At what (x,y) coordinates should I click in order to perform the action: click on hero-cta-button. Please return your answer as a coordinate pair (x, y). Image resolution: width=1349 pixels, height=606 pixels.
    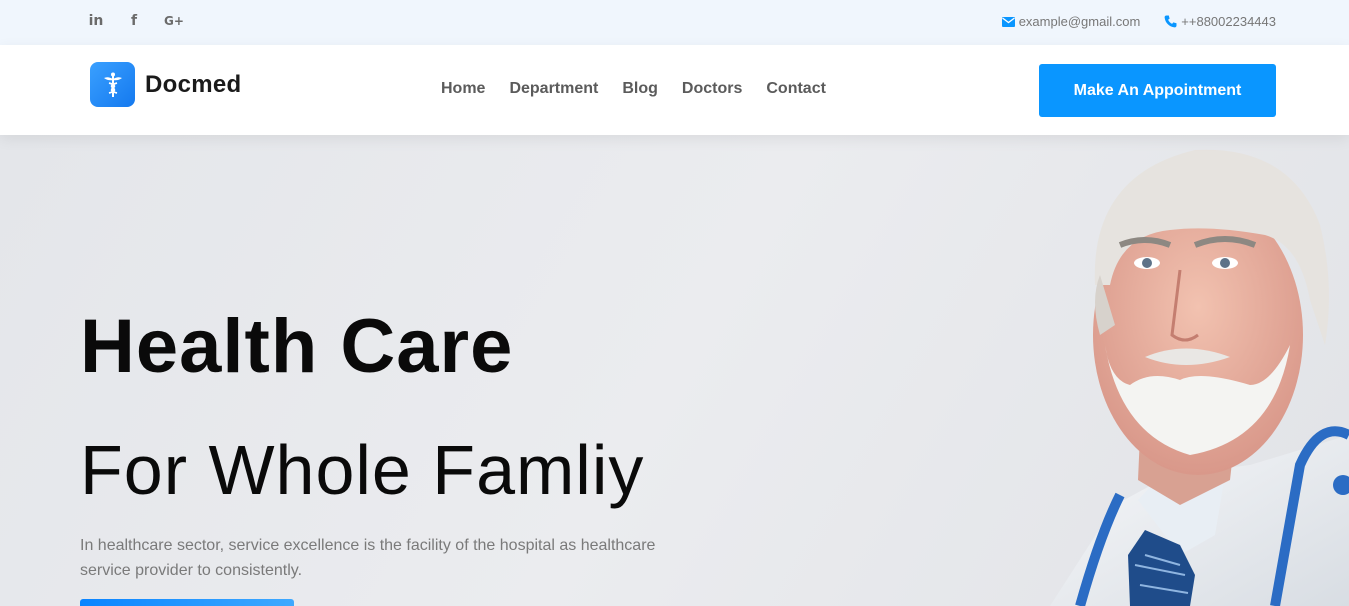
    Looking at the image, I should click on (187, 602).